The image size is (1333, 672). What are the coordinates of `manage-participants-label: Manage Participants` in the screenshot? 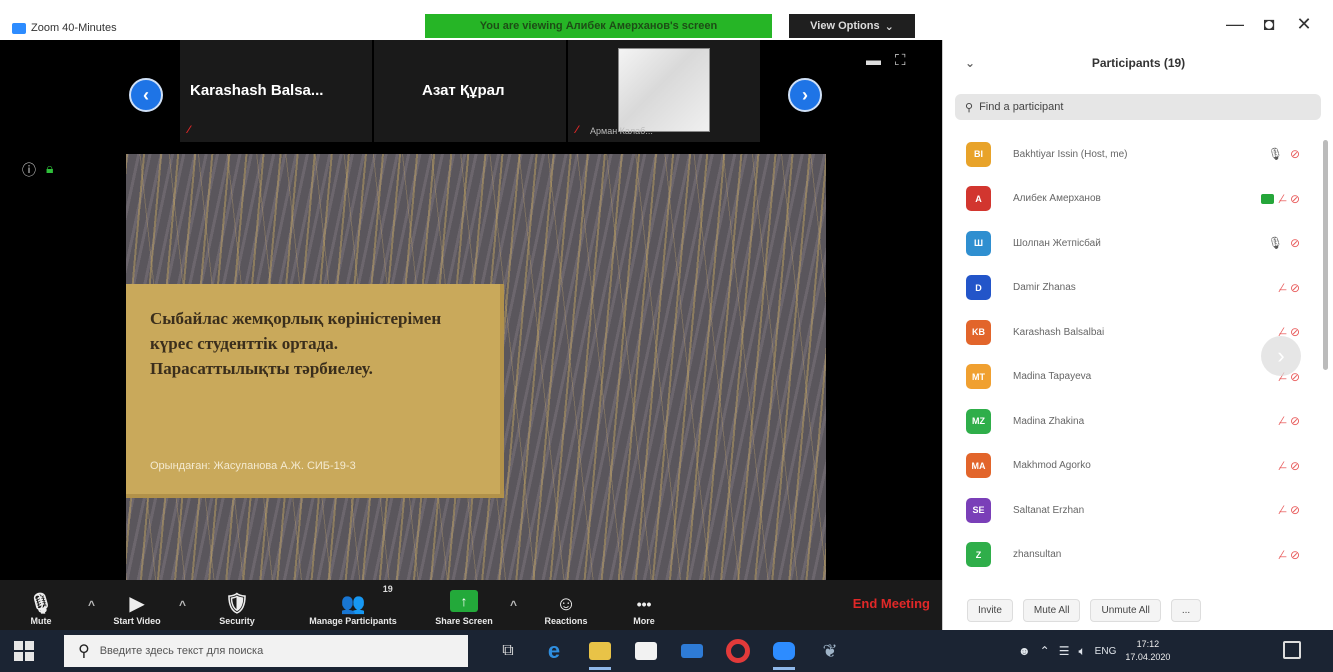 It's located at (353, 621).